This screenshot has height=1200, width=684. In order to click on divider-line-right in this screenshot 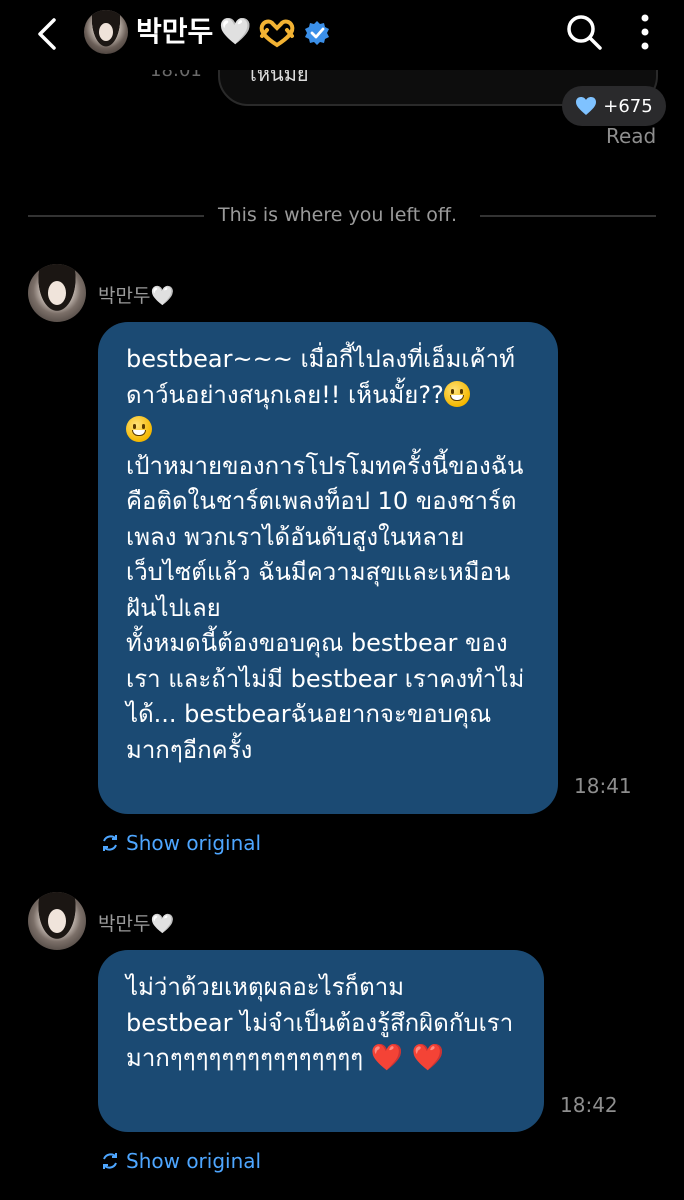, I will do `click(568, 216)`.